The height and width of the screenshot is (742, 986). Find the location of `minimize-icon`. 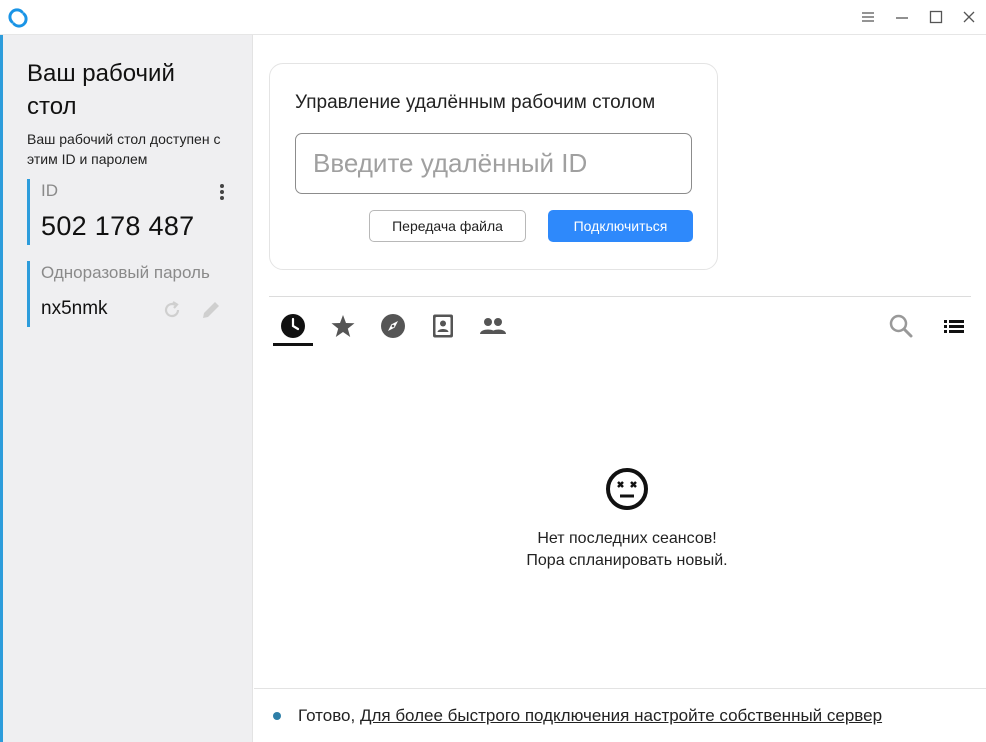

minimize-icon is located at coordinates (902, 17).